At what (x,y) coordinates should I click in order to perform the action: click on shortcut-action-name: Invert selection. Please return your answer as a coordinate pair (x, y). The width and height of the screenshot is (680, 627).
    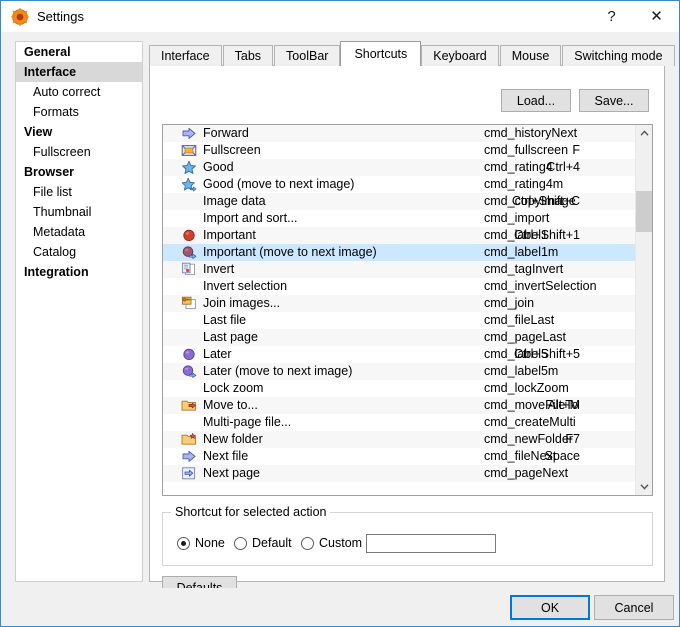
    Looking at the image, I should click on (245, 286).